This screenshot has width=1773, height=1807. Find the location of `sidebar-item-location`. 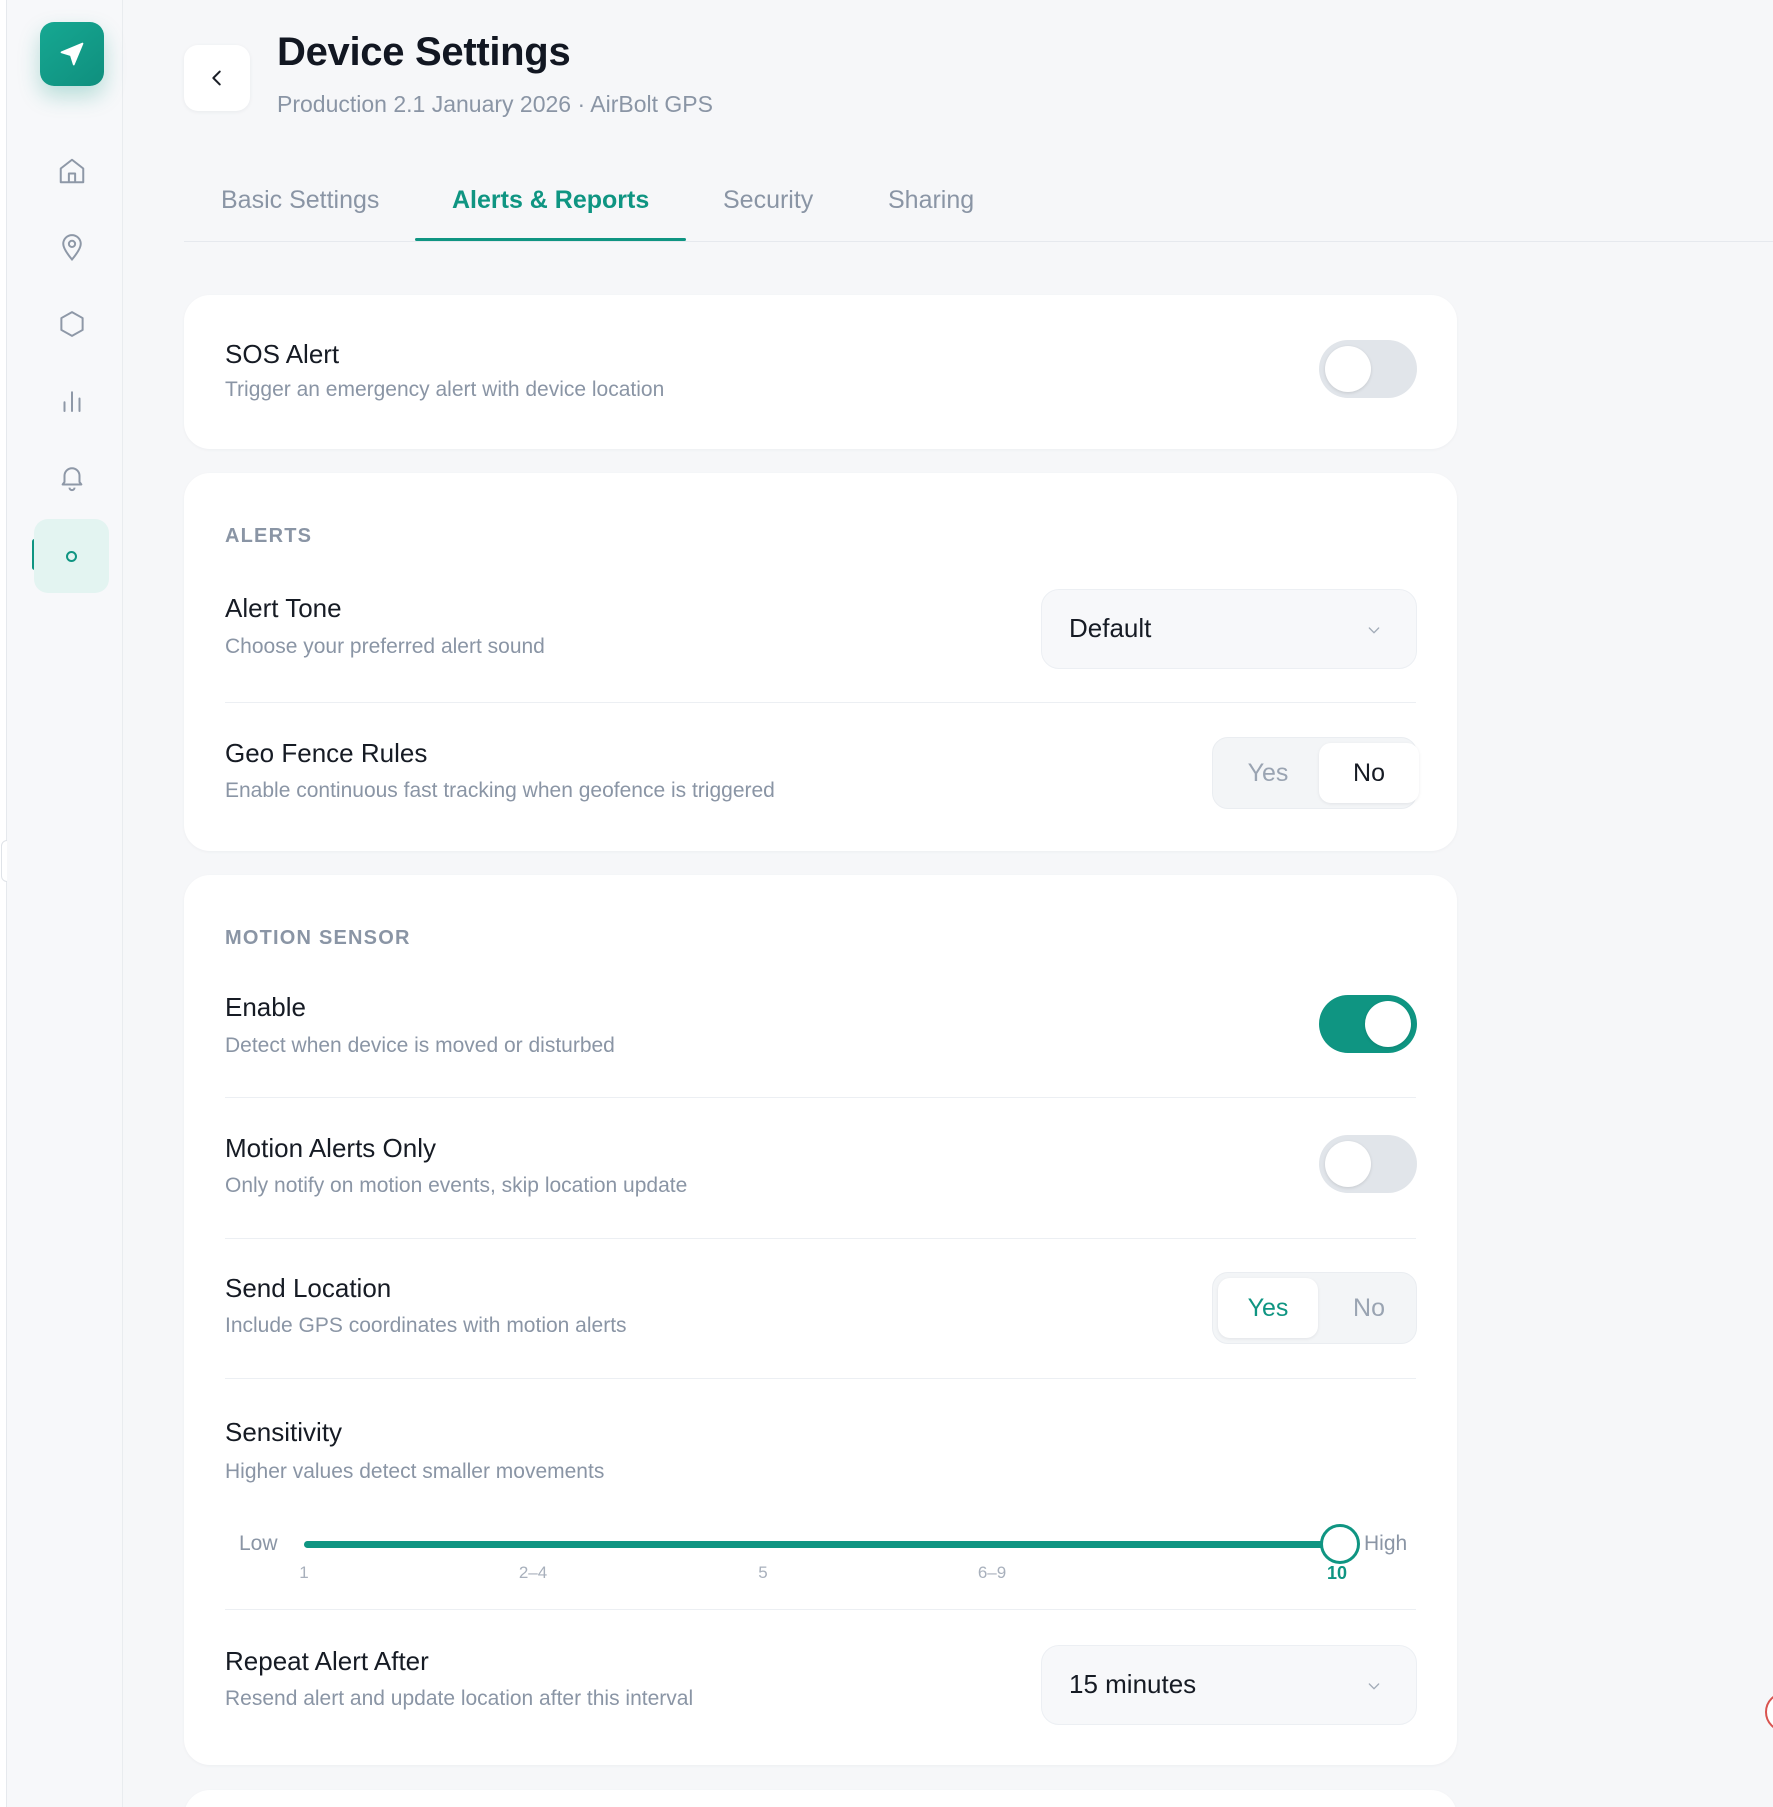

sidebar-item-location is located at coordinates (72, 247).